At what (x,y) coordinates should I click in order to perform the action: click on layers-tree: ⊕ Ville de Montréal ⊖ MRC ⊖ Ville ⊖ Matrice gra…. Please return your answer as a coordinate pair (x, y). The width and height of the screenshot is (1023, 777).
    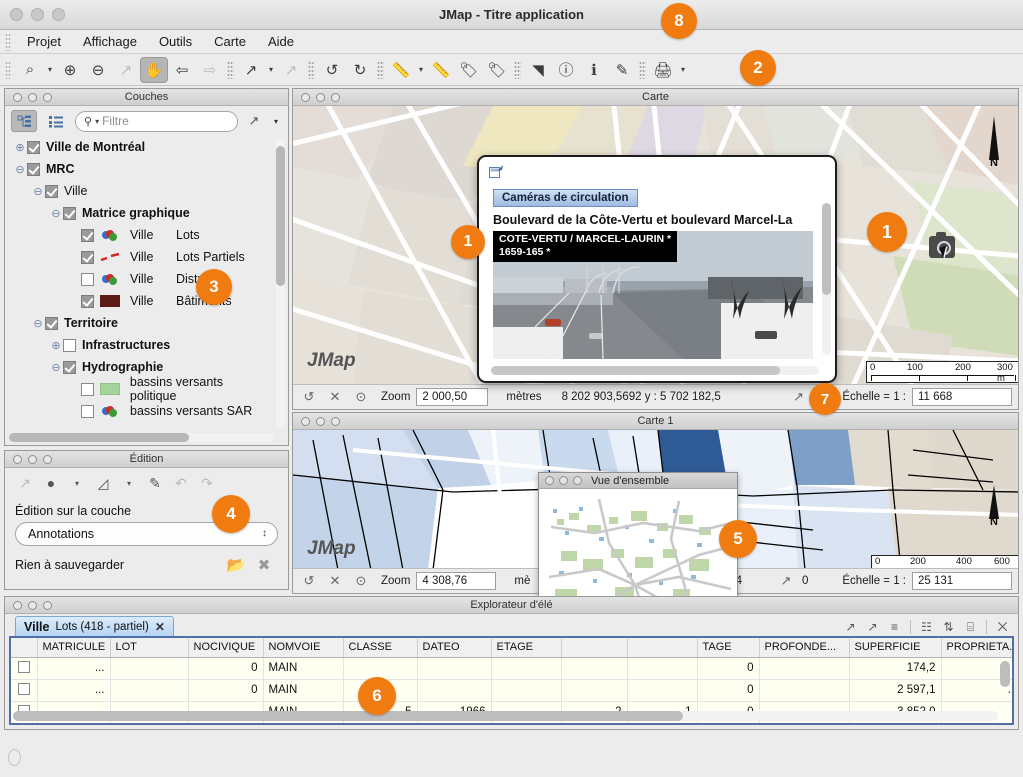
    Looking at the image, I should click on (140, 282).